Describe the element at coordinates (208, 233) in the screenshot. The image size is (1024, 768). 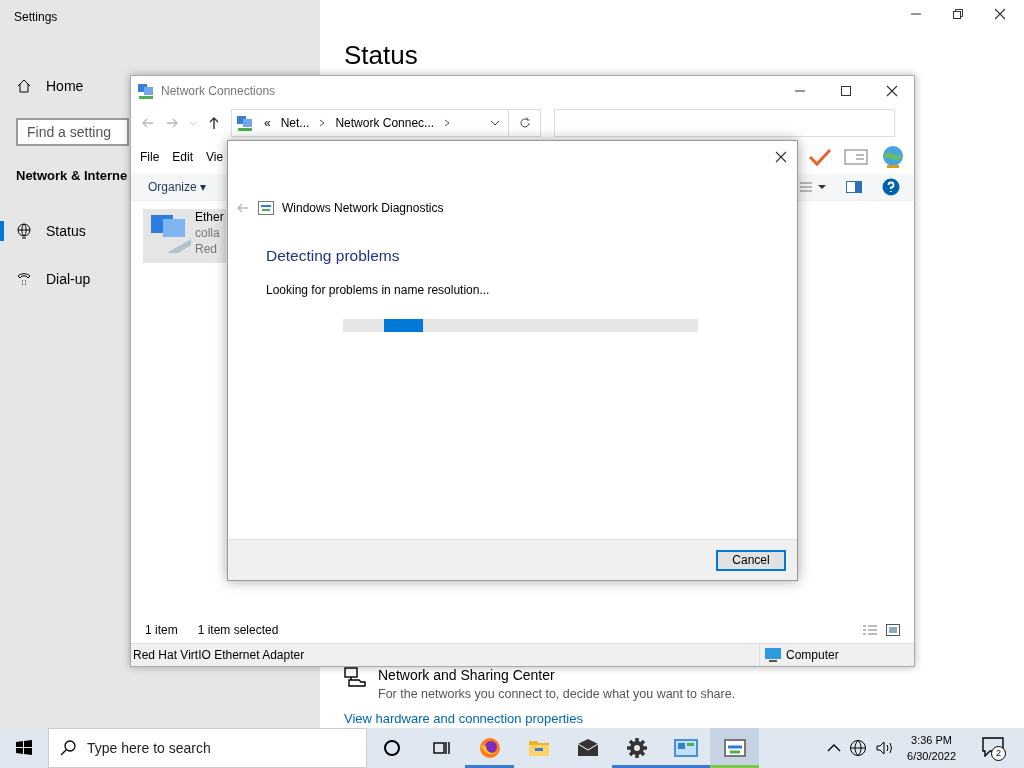
I see `item-text: colla` at that location.